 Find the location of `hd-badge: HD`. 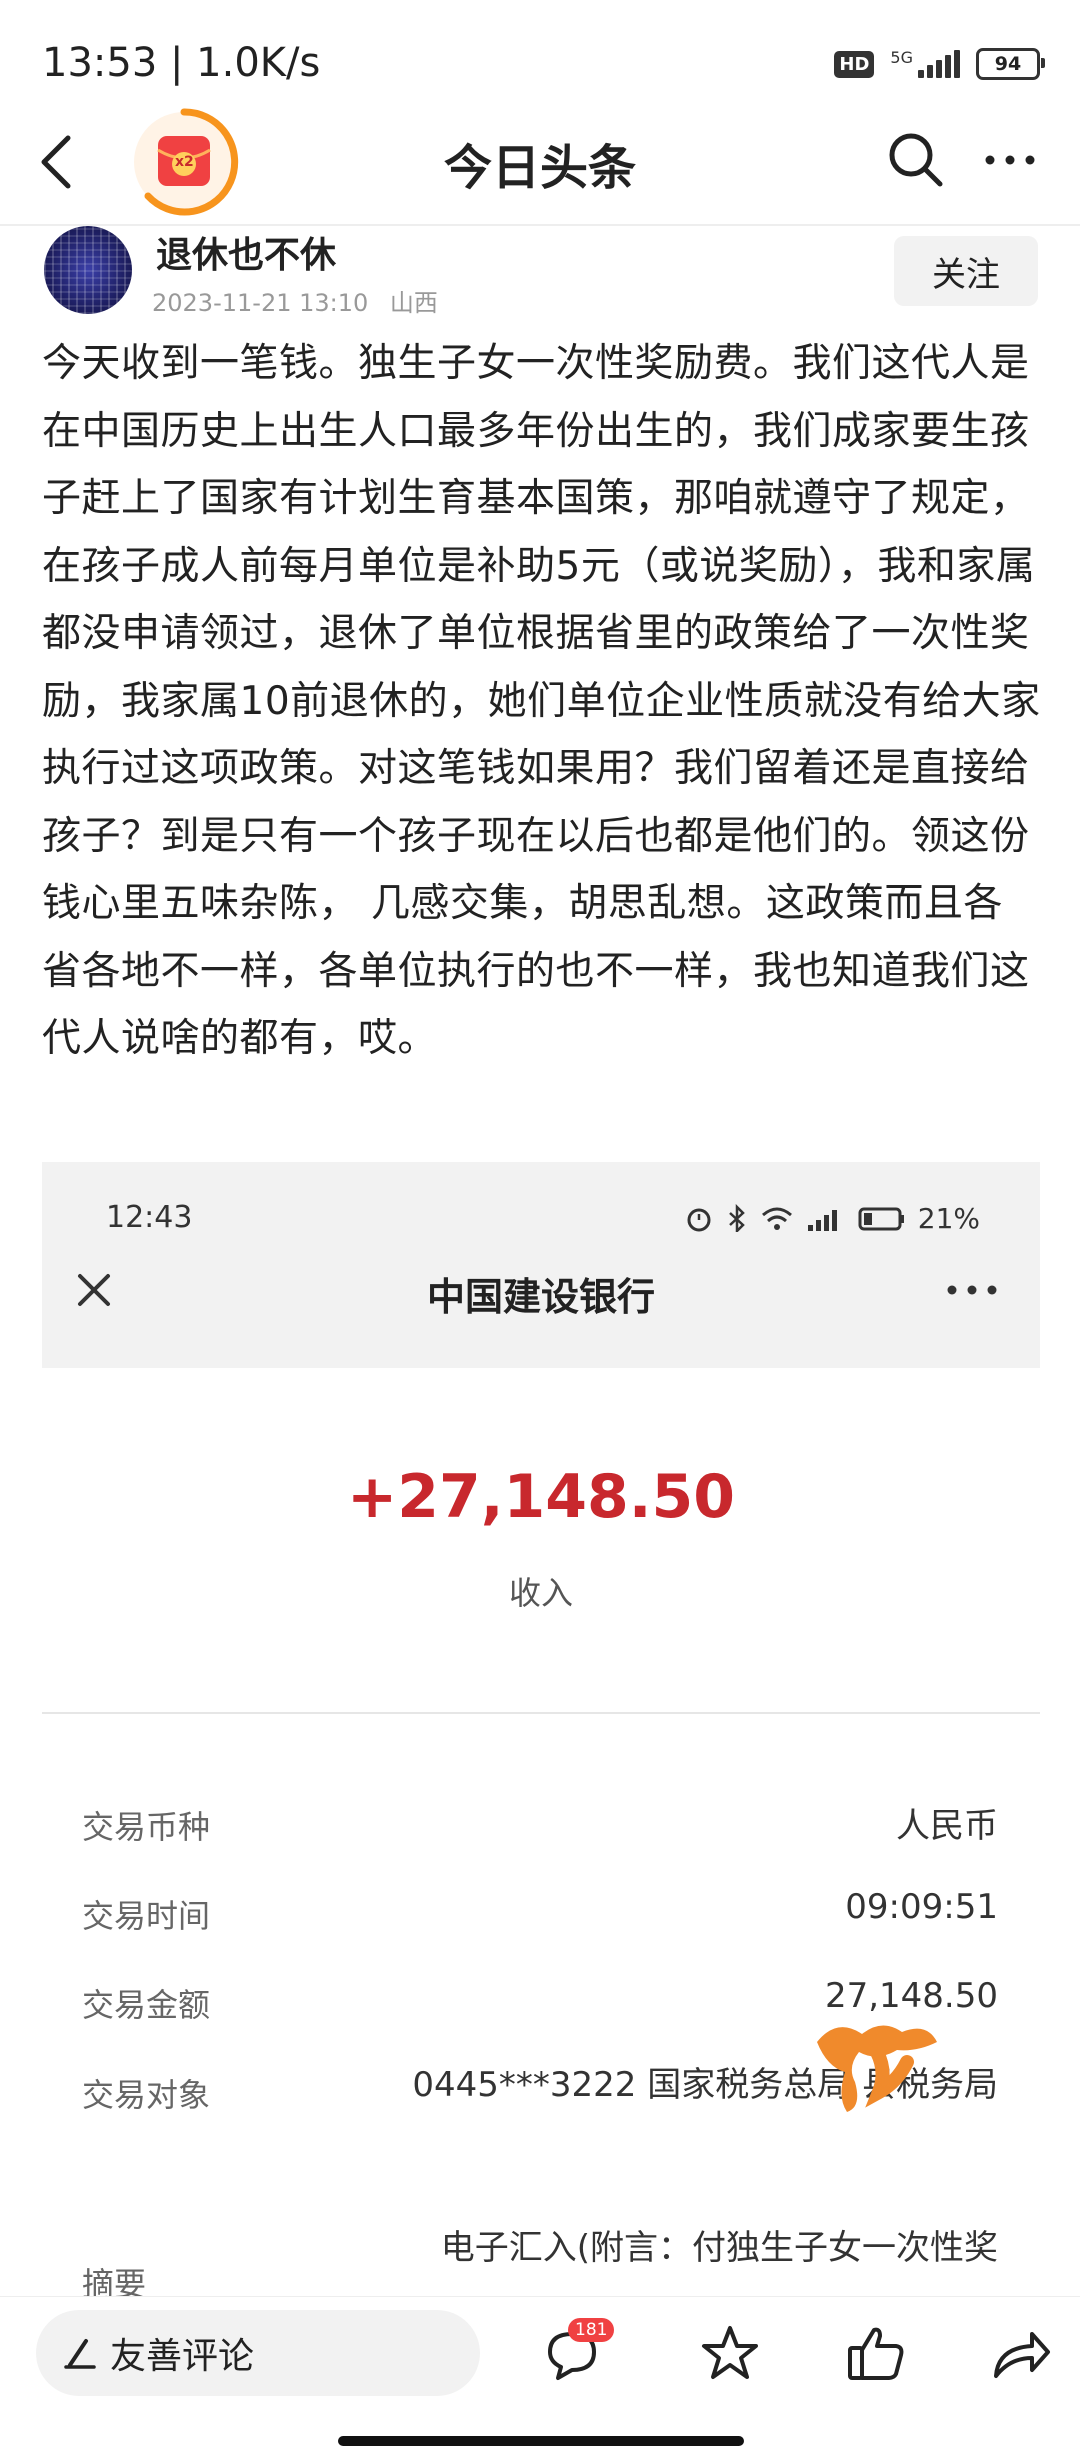

hd-badge: HD is located at coordinates (854, 64).